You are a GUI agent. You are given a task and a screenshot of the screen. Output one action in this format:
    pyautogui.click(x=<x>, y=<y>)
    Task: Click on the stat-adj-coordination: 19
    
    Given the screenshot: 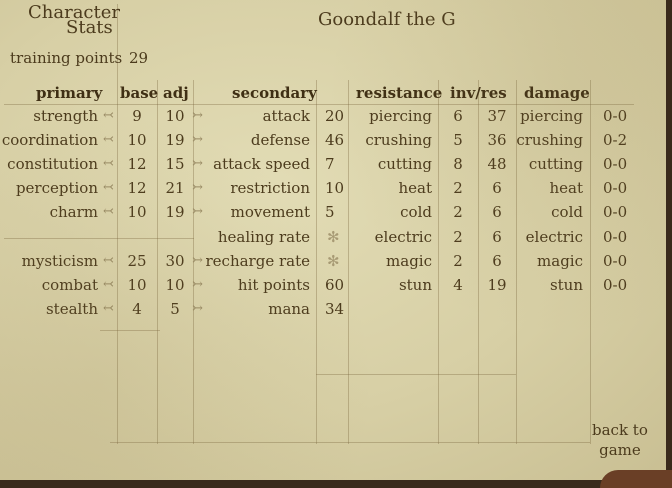 What is the action you would take?
    pyautogui.click(x=175, y=140)
    